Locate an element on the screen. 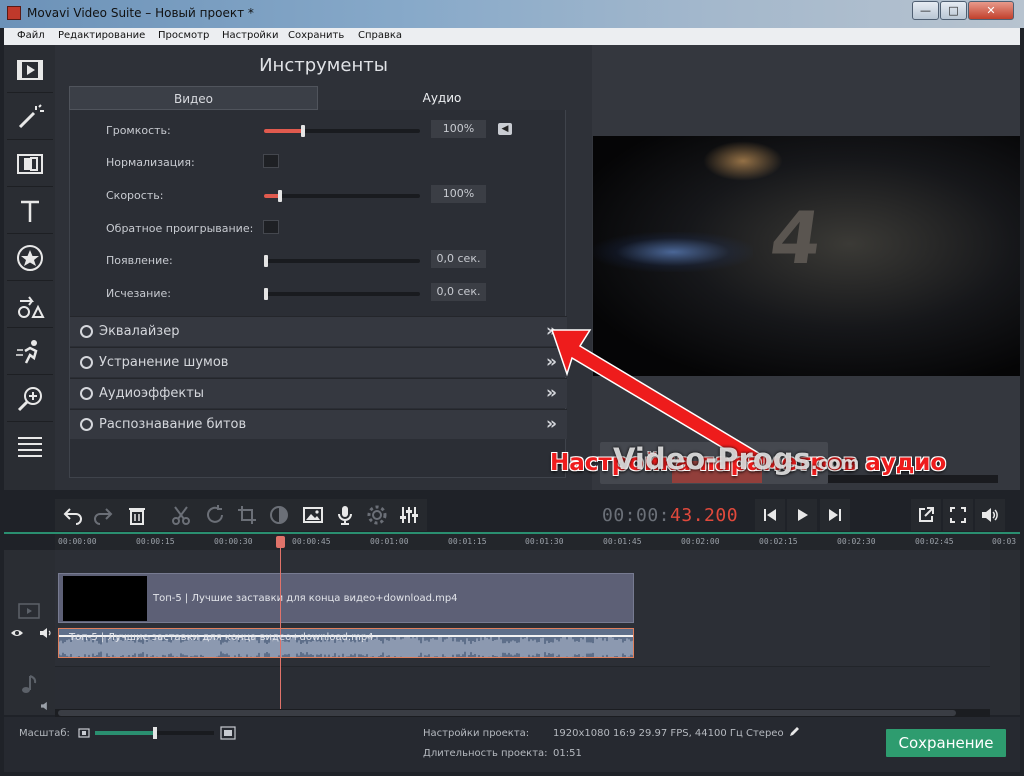  menu-help: Справка is located at coordinates (380, 35).